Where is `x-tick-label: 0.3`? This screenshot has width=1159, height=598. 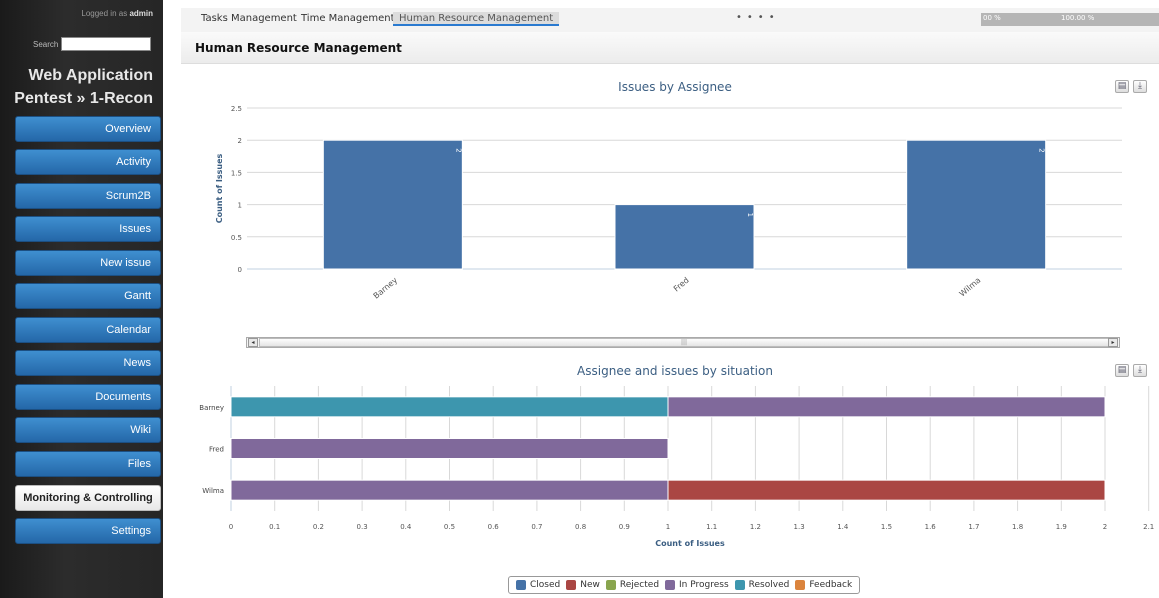
x-tick-label: 0.3 is located at coordinates (362, 527).